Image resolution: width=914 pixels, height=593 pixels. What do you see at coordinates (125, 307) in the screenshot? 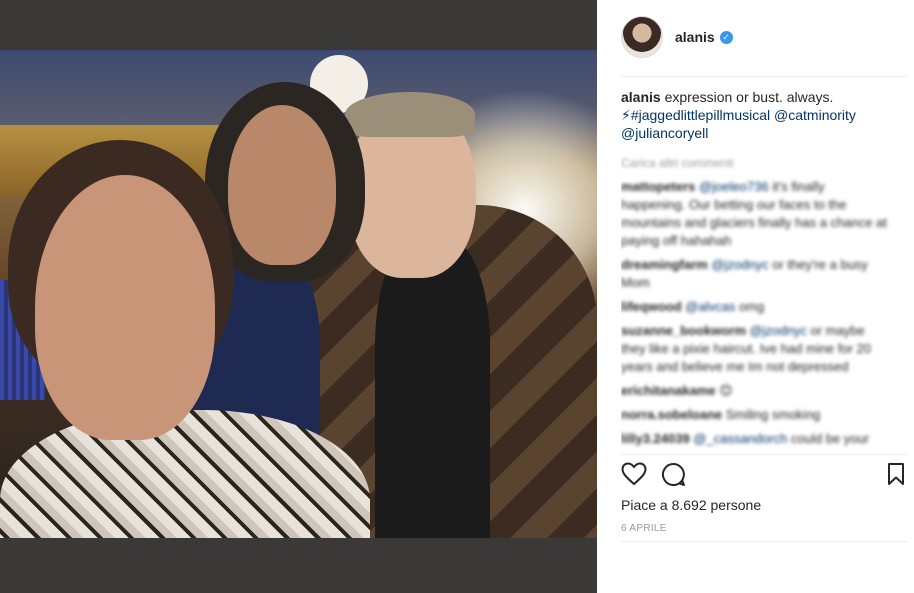
I see `person-left-face` at bounding box center [125, 307].